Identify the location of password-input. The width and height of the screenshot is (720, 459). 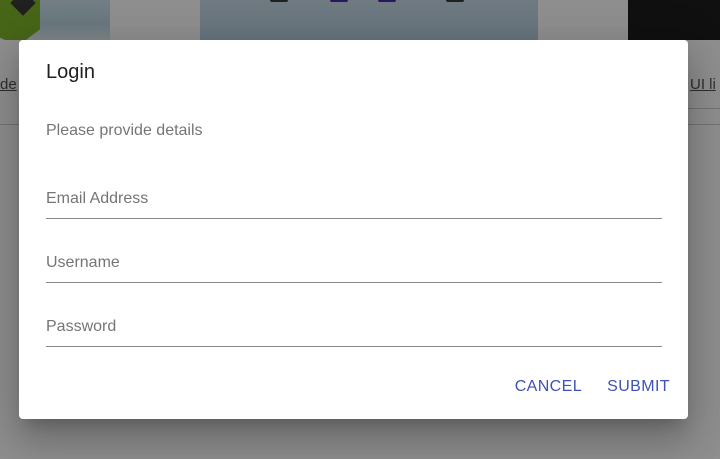
(354, 329).